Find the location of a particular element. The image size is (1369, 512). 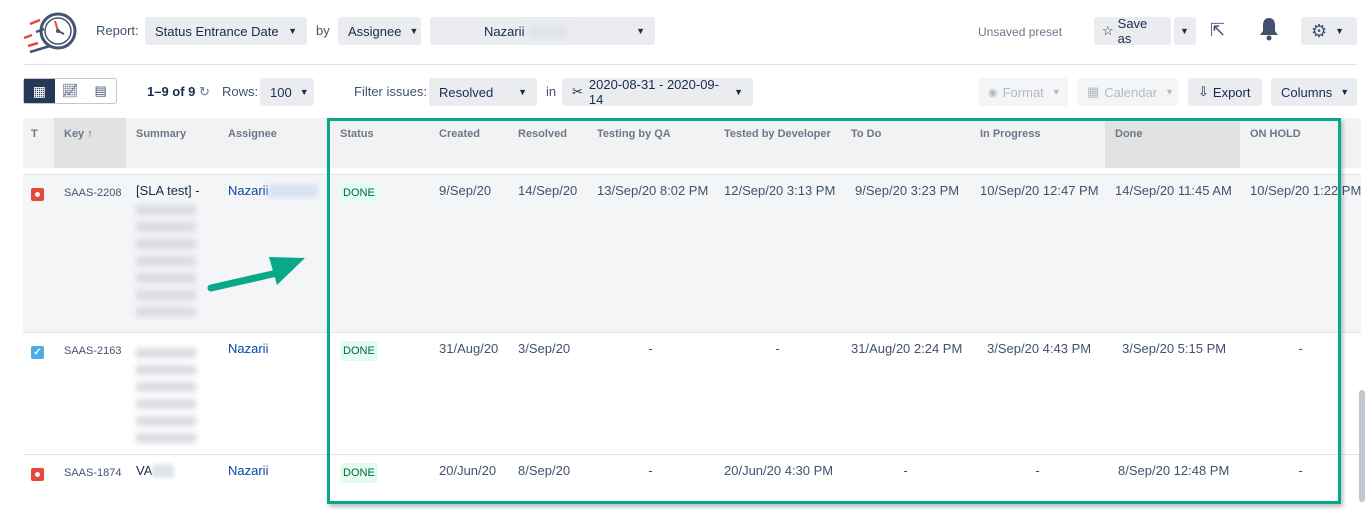

columns-button: Columns ▼ is located at coordinates (1314, 92).